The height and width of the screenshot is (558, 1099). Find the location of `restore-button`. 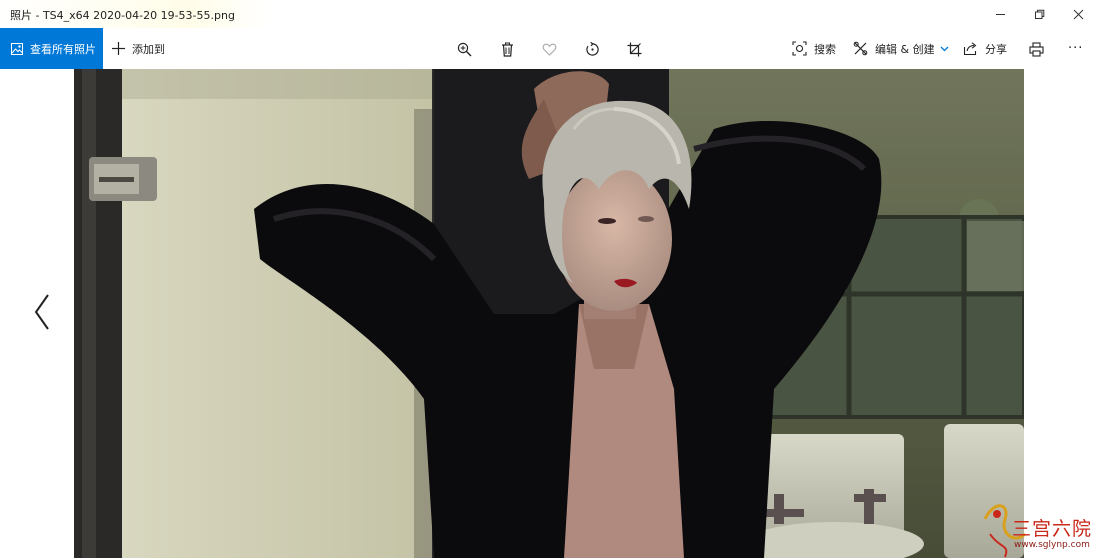

restore-button is located at coordinates (1039, 14).